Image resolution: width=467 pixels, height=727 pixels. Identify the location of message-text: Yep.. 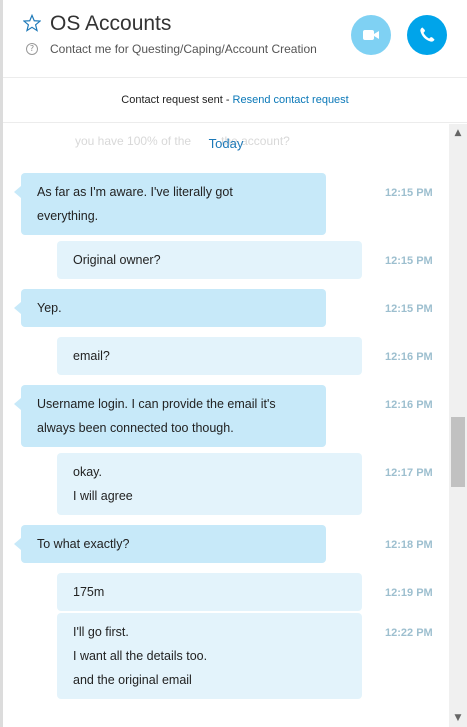
(49, 308).